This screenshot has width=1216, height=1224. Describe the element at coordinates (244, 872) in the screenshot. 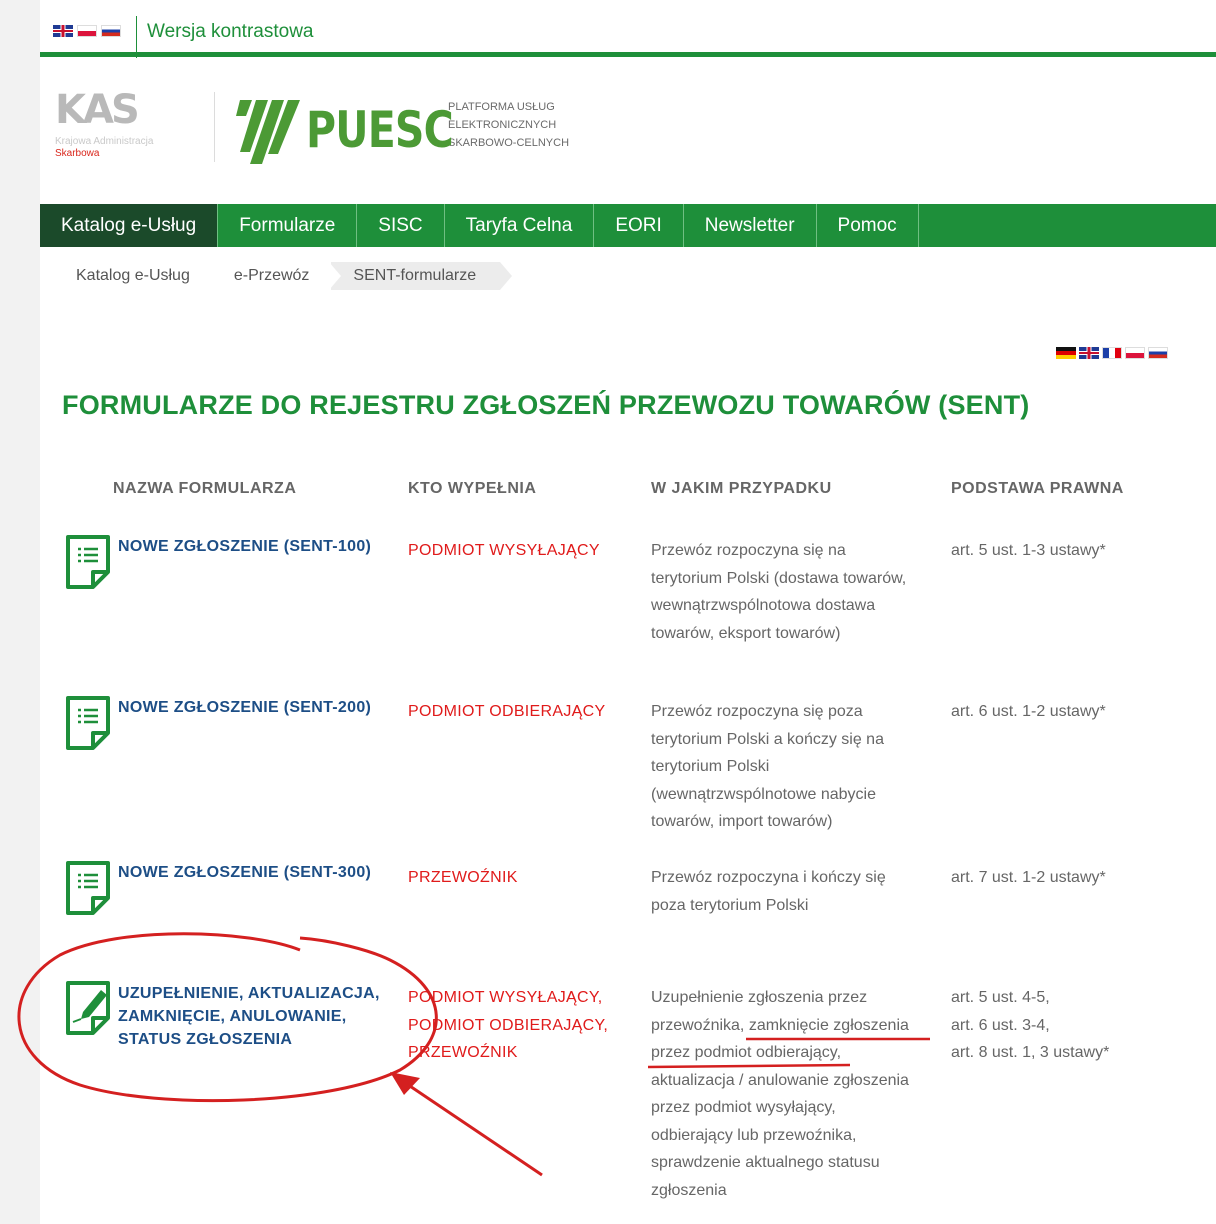

I see `form-link-sent-300: NOWE ZGŁOSZENIE (SENT-300)` at that location.